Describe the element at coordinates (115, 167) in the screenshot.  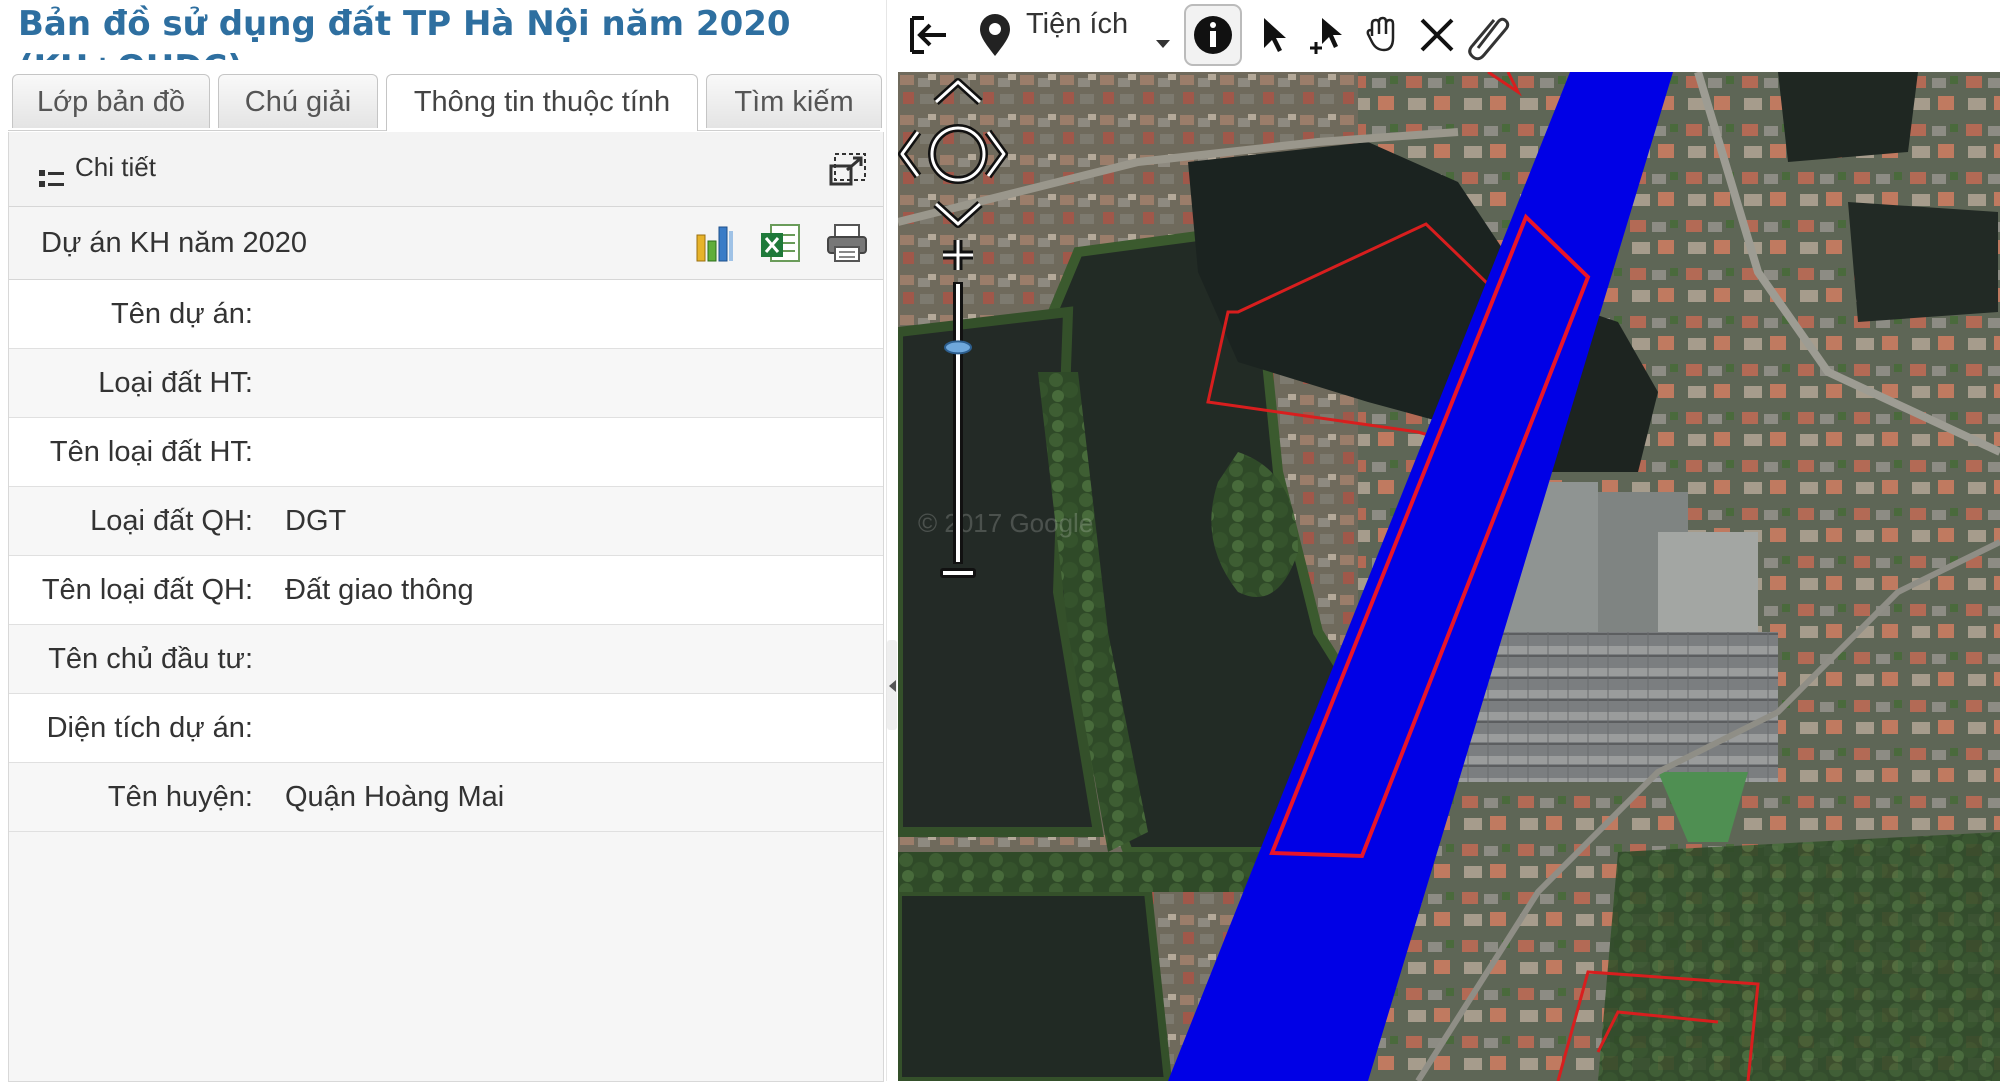
I see `detail-label: Chi tiết` at that location.